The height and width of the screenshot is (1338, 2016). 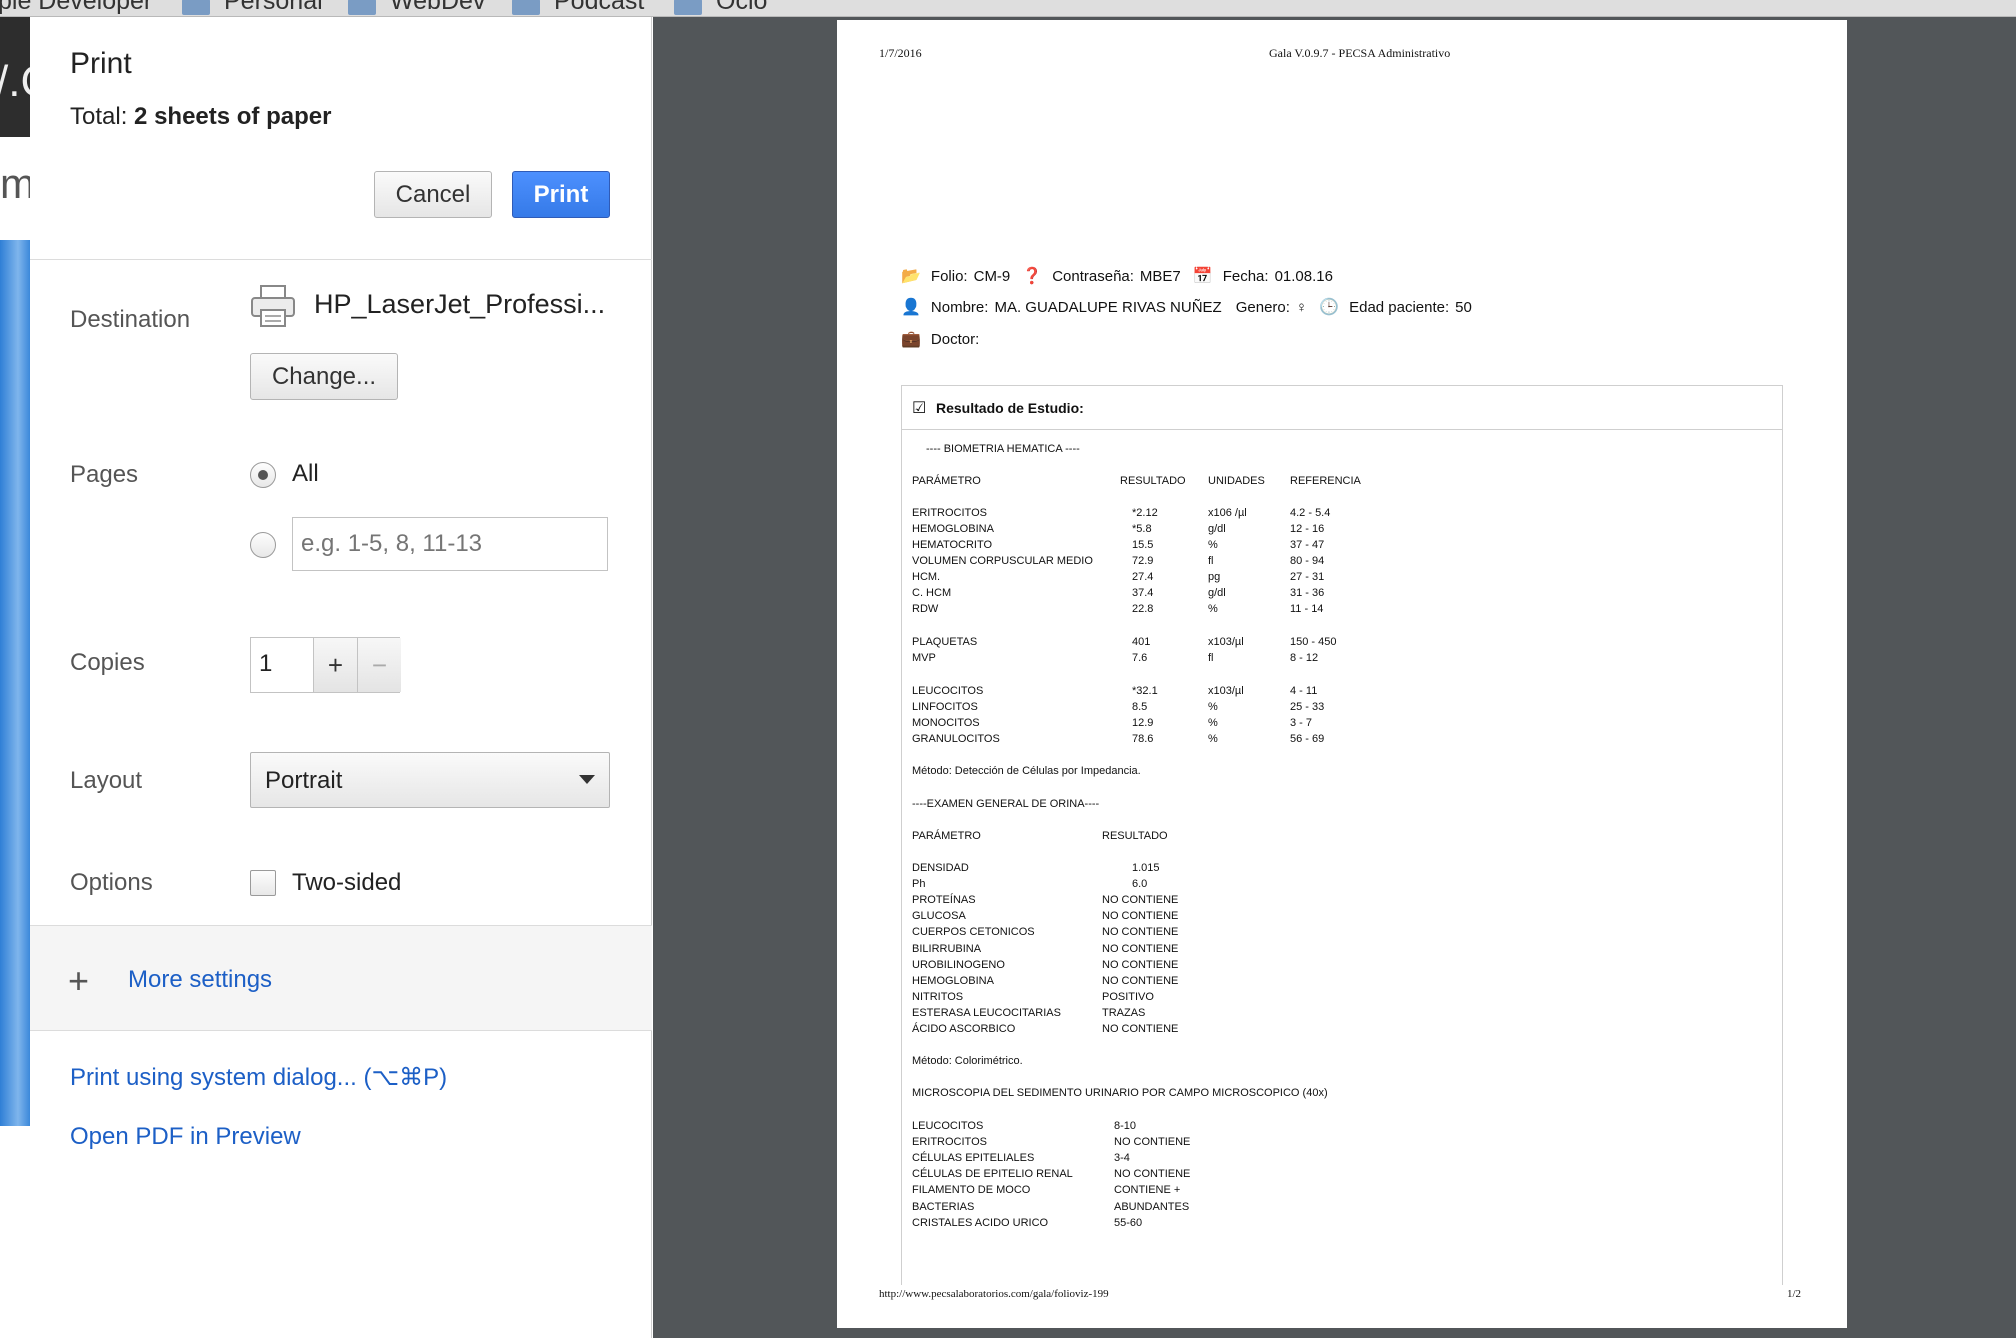 I want to click on table-cell: 4.2 - 5.4, so click(x=1310, y=513).